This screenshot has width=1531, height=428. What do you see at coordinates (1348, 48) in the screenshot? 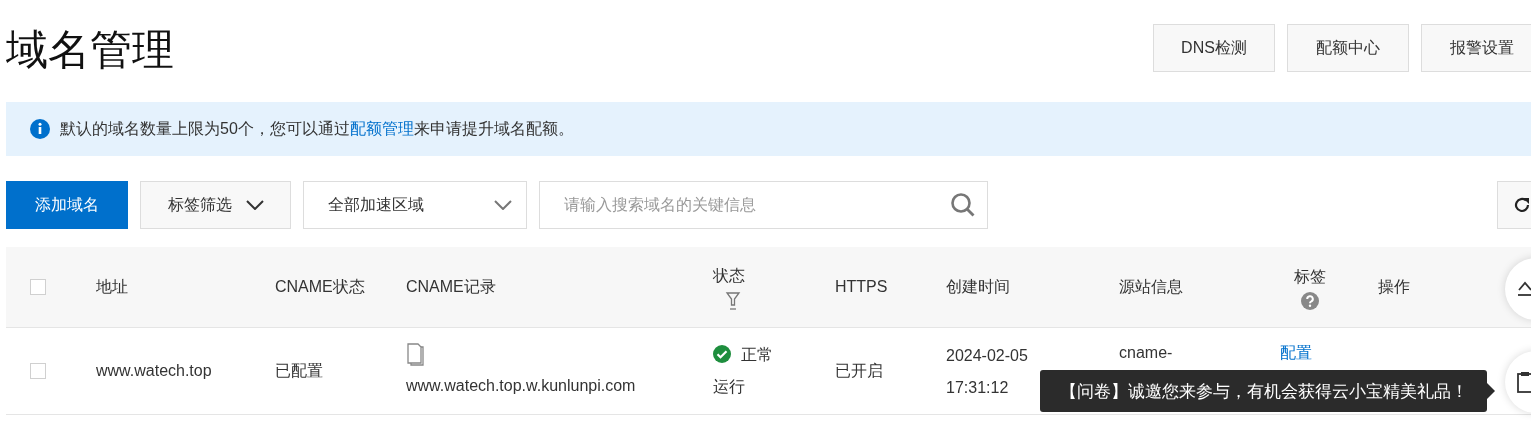
I see `header-button: 配额中心` at bounding box center [1348, 48].